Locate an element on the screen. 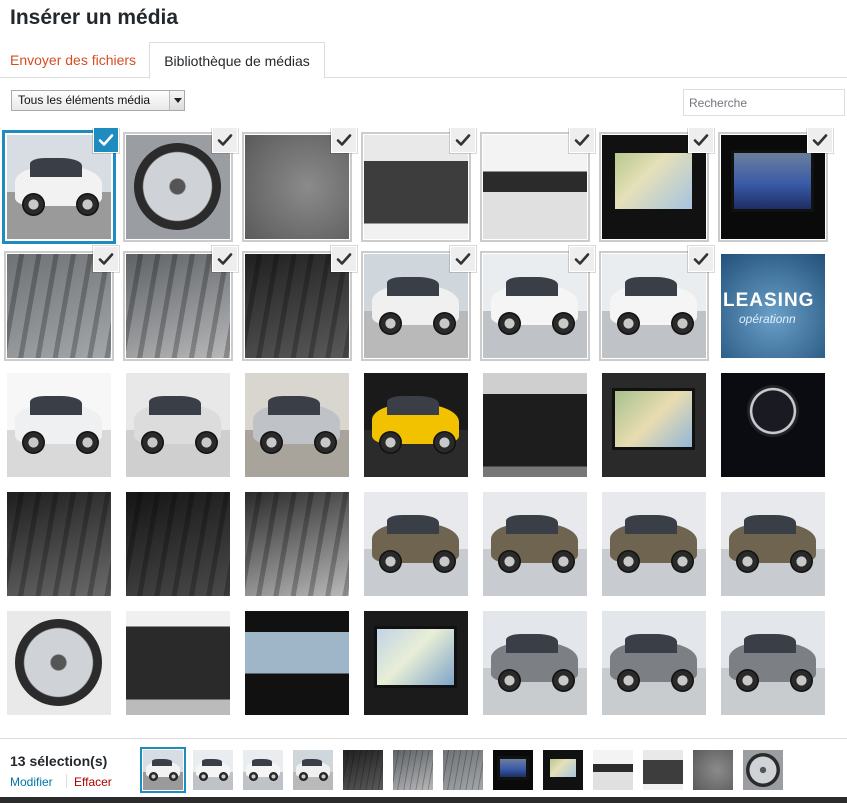 The height and width of the screenshot is (803, 847). selection-bar: 13 sélection(s) Modifier Effacer is located at coordinates (423, 770).